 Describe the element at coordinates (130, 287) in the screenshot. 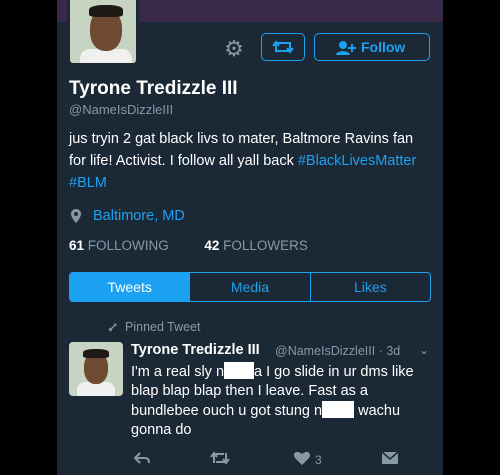

I see `tab-tweets: Tweets` at that location.